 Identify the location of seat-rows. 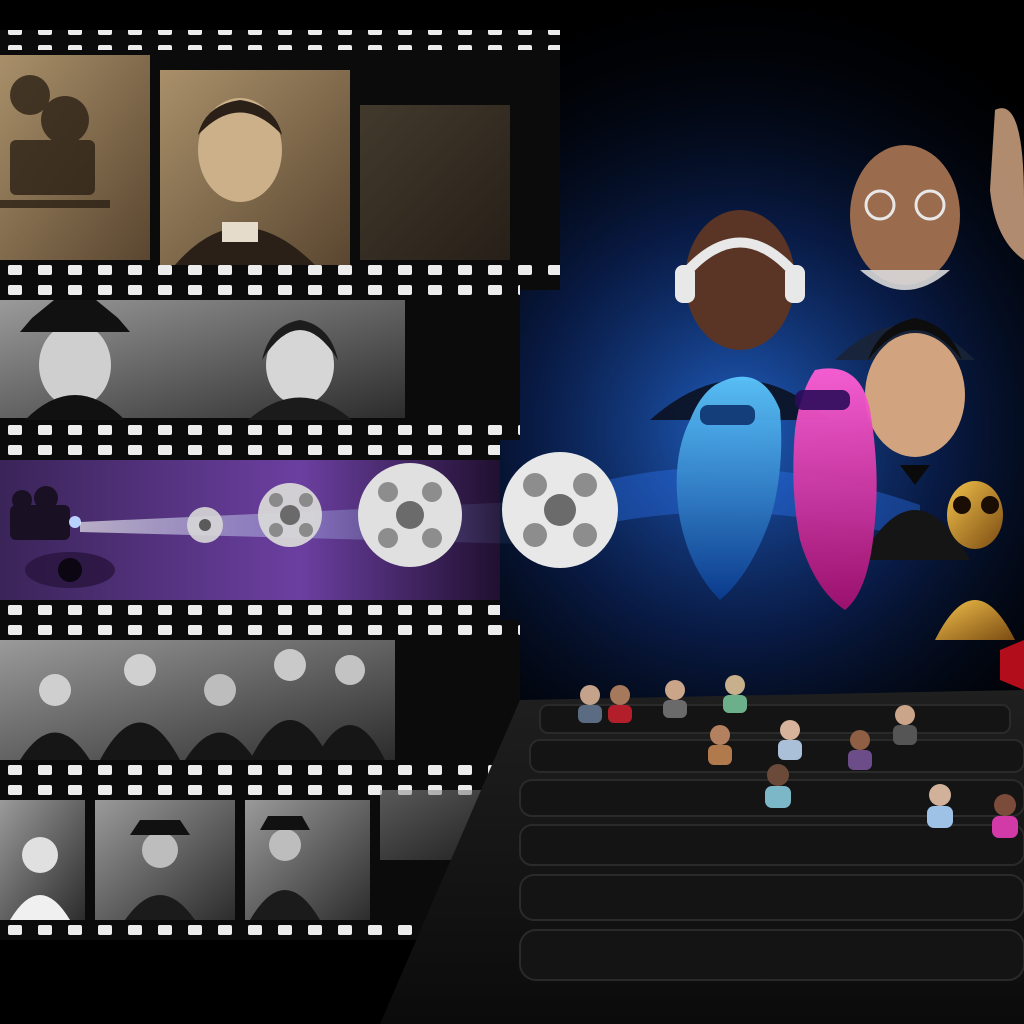
(771, 842).